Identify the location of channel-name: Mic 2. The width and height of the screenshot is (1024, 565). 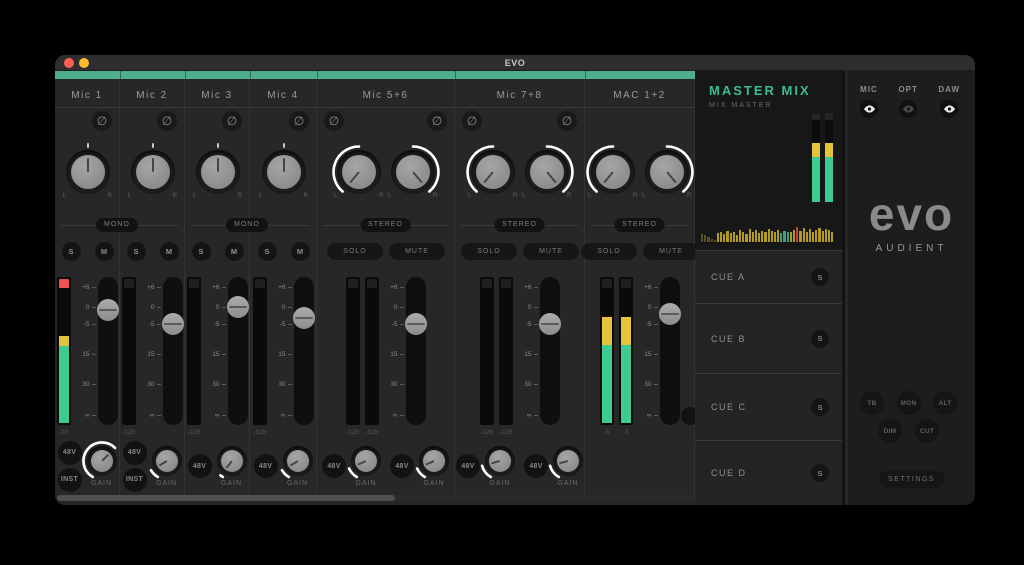
(151, 95).